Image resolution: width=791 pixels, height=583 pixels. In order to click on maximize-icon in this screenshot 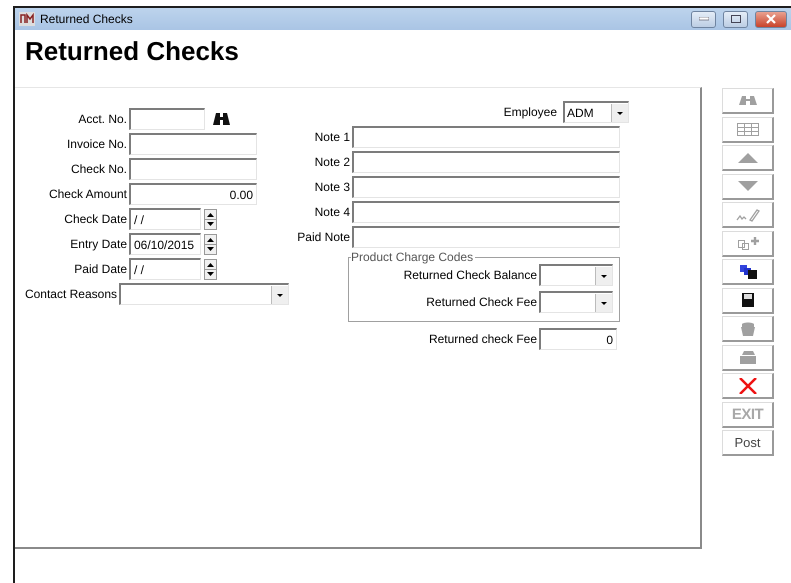, I will do `click(735, 19)`.